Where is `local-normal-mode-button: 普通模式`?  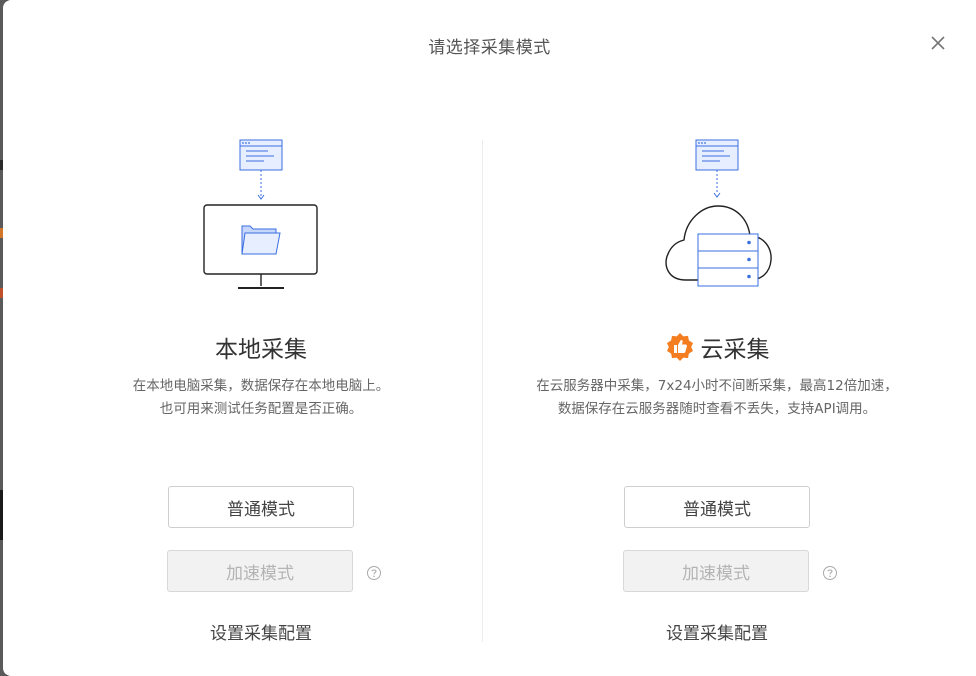 local-normal-mode-button: 普通模式 is located at coordinates (261, 507).